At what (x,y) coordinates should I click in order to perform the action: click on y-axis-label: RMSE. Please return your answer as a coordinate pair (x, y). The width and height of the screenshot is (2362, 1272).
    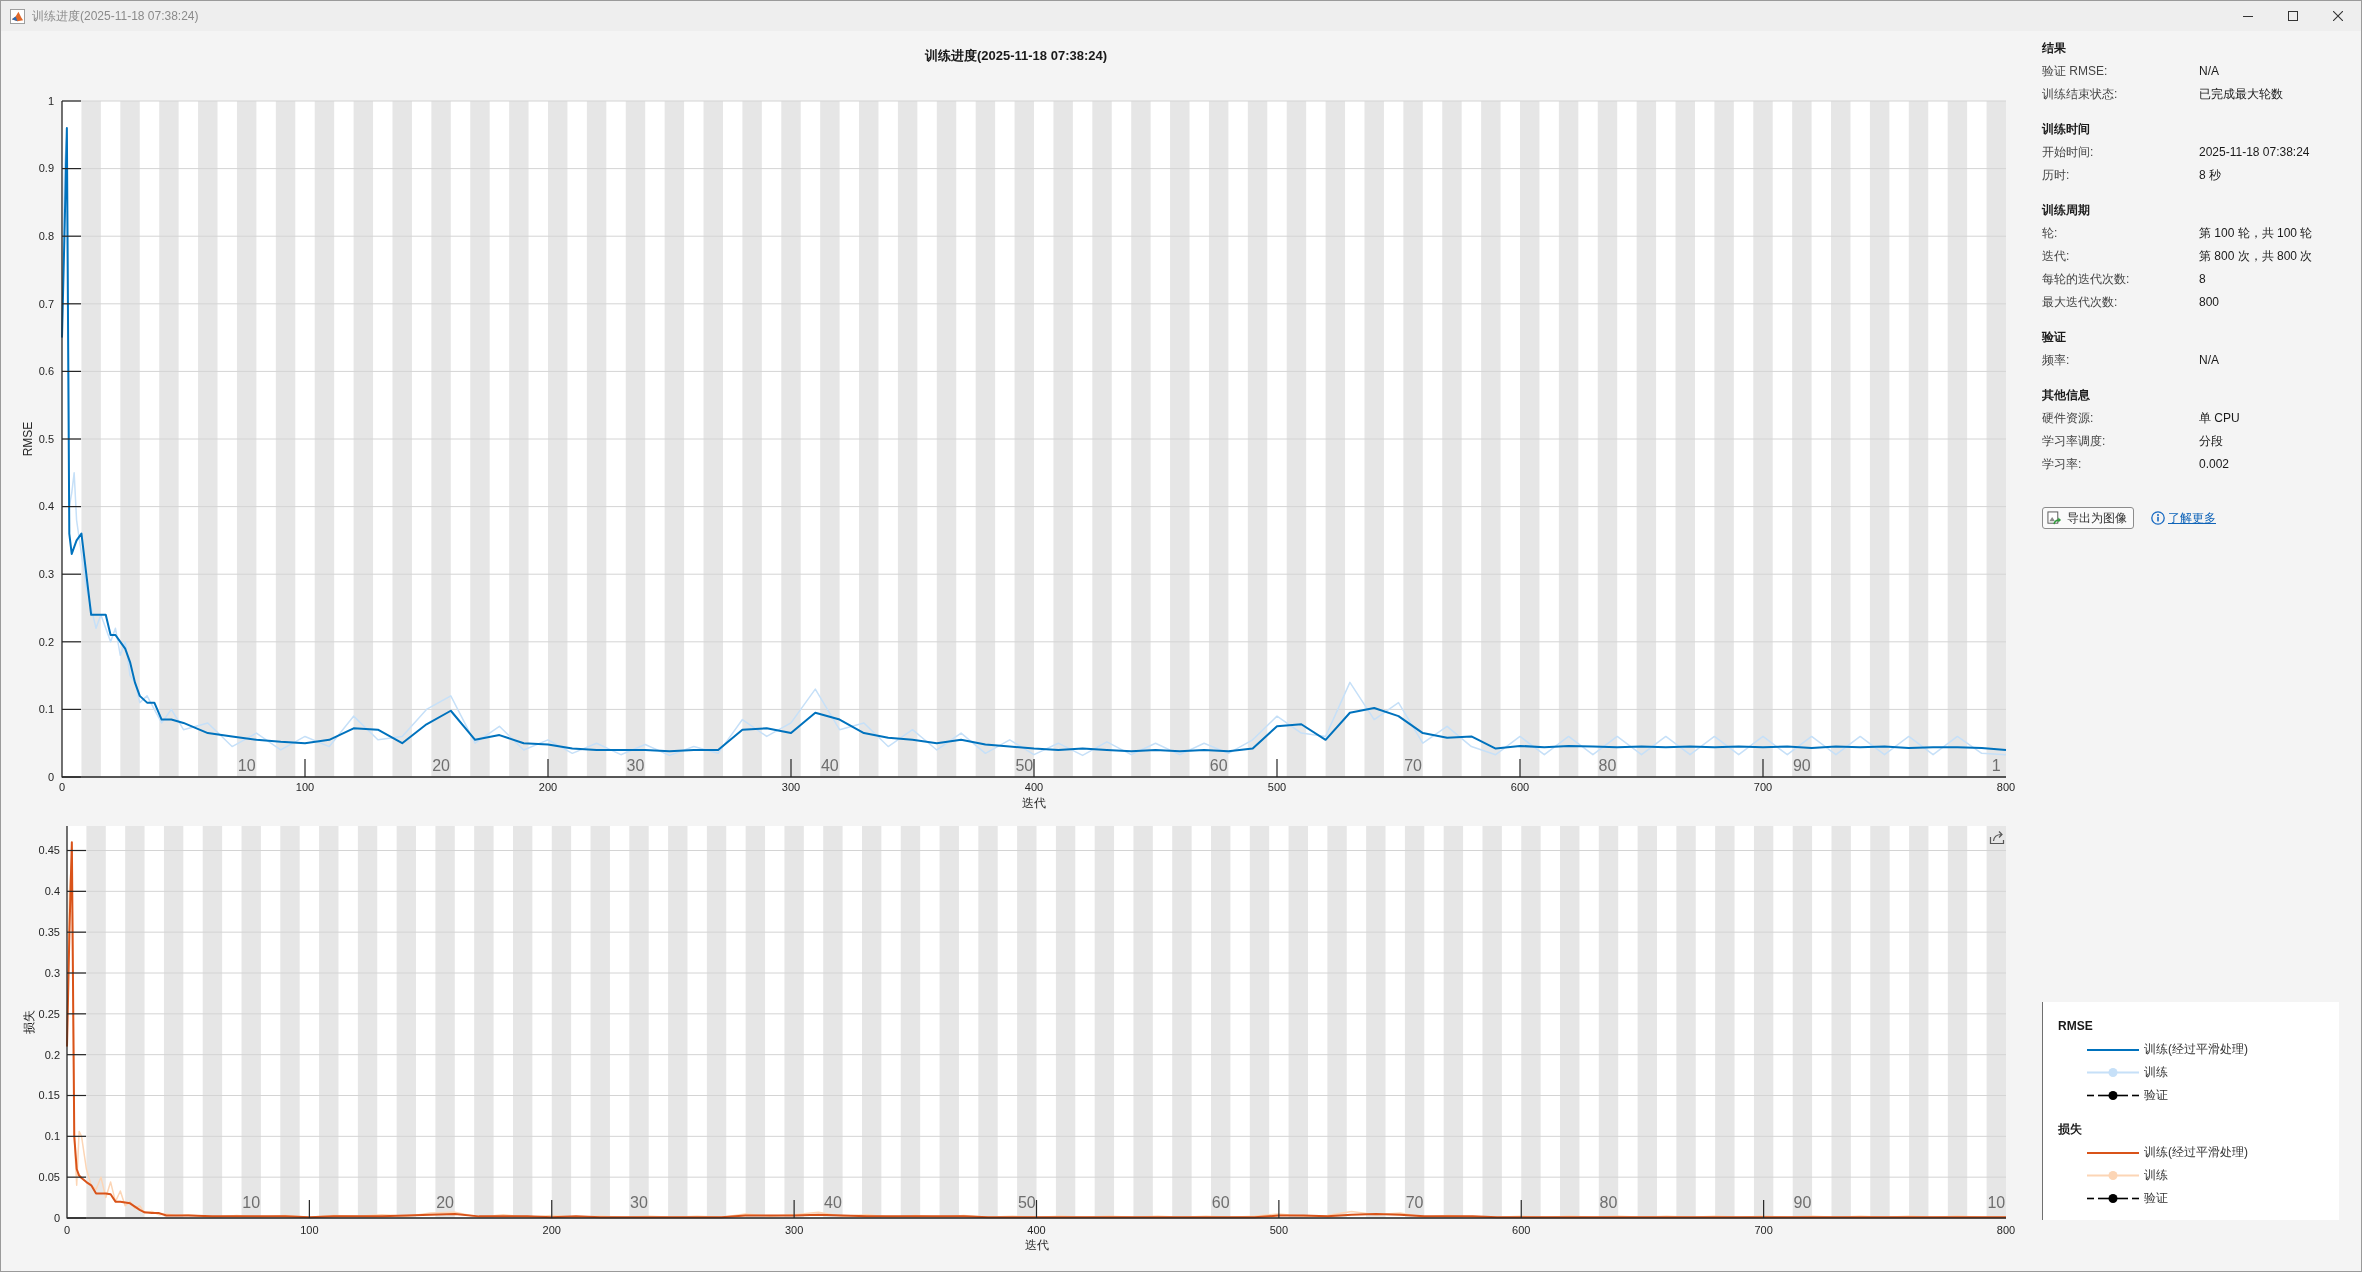
    Looking at the image, I should click on (28, 439).